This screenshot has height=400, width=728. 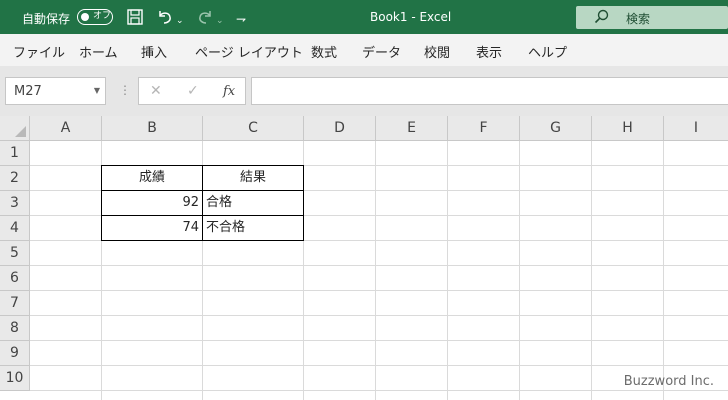 What do you see at coordinates (241, 19) in the screenshot?
I see `customize-qat-icon: ⇁` at bounding box center [241, 19].